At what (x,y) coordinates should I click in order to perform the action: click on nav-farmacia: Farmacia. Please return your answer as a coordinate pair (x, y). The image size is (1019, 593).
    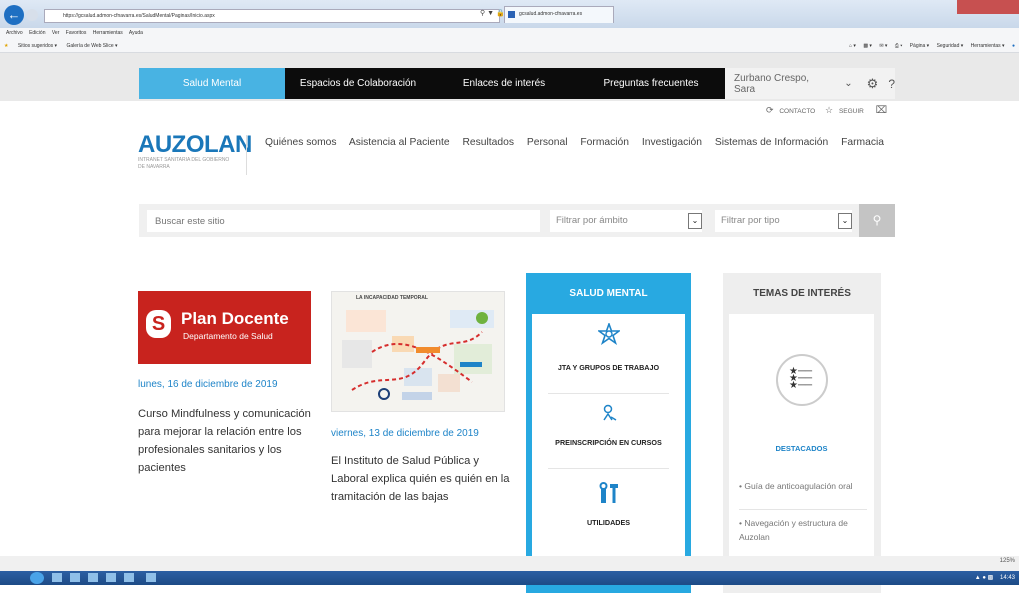
    Looking at the image, I should click on (862, 142).